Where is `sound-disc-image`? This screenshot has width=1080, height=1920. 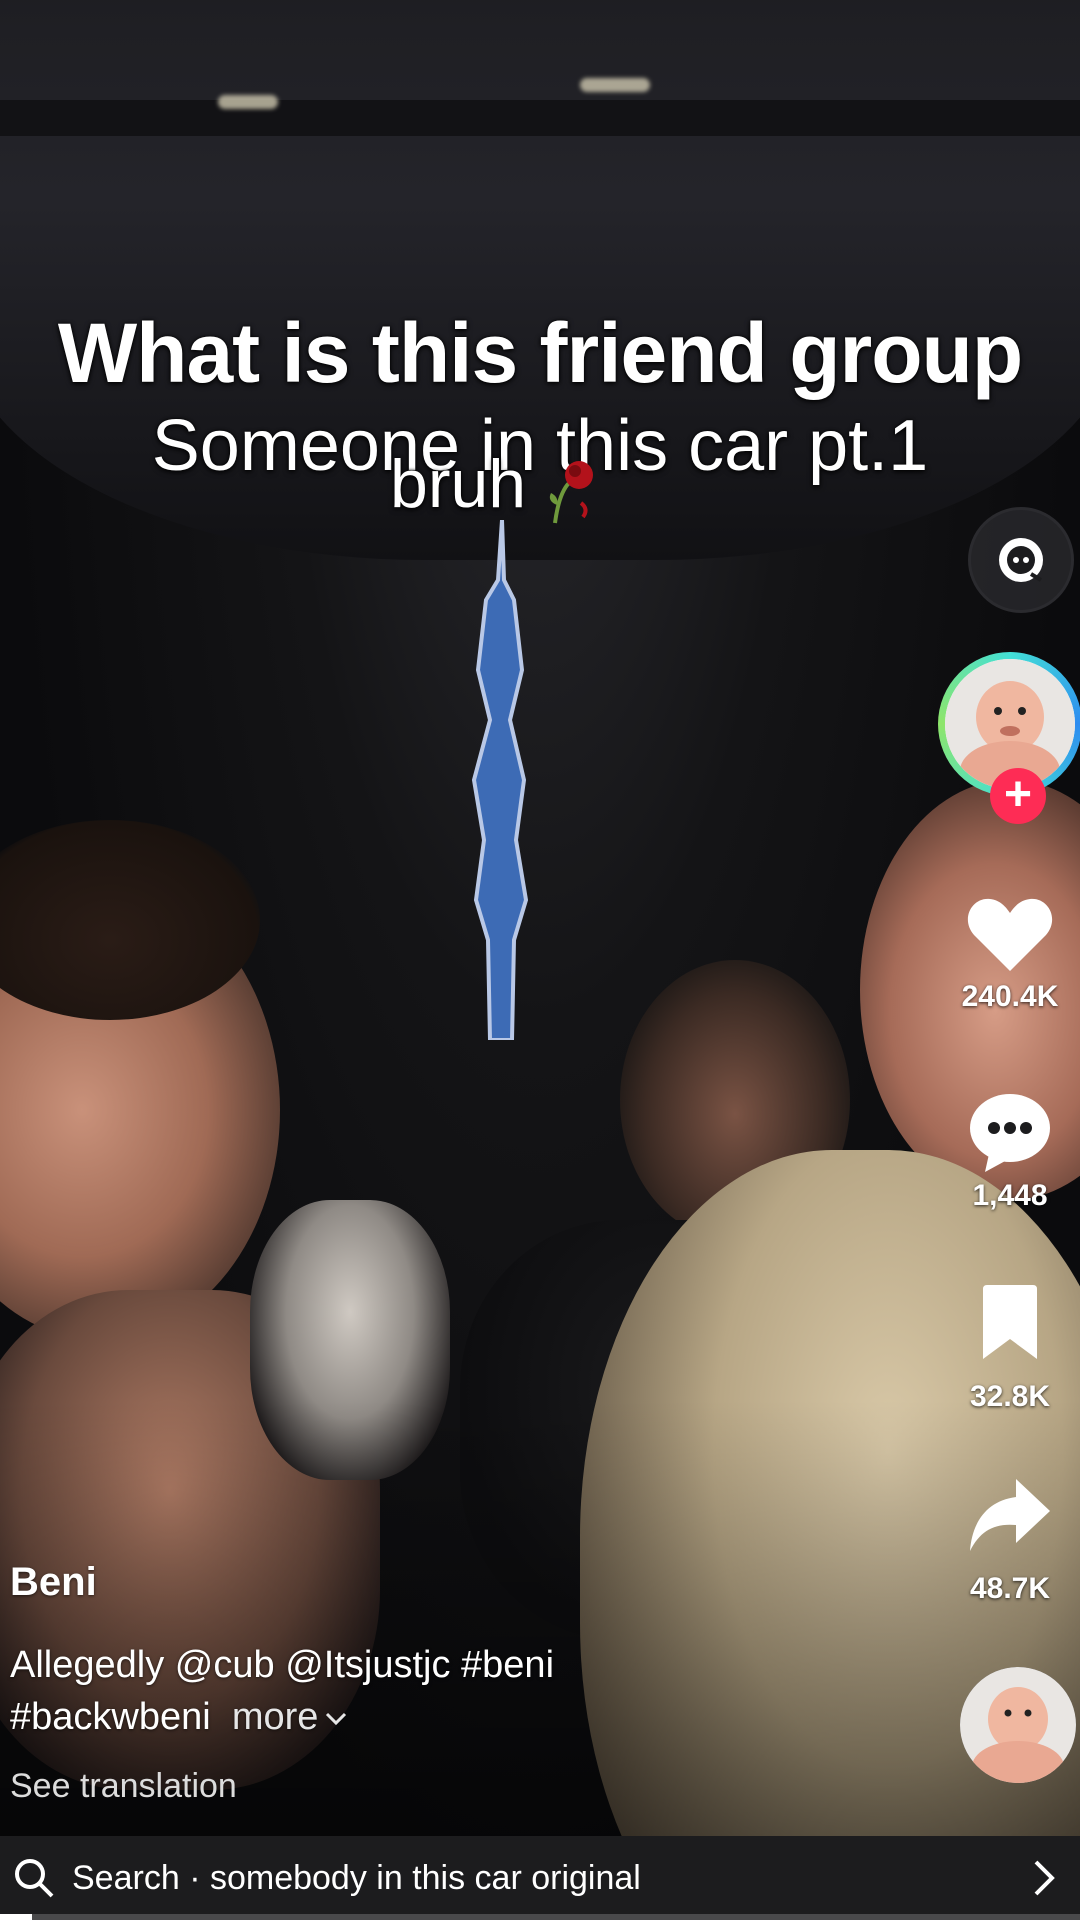
sound-disc-image is located at coordinates (1018, 1725).